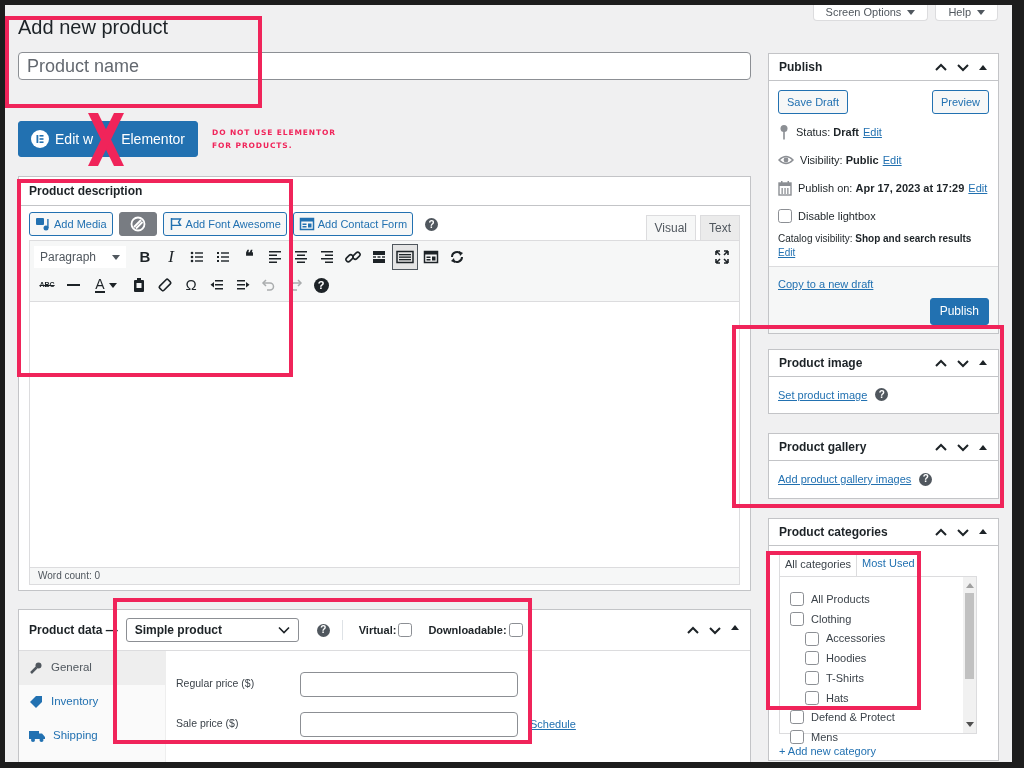 Image resolution: width=1024 pixels, height=768 pixels. I want to click on edit-with-elementor-button: Edit w Elementor, so click(108, 139).